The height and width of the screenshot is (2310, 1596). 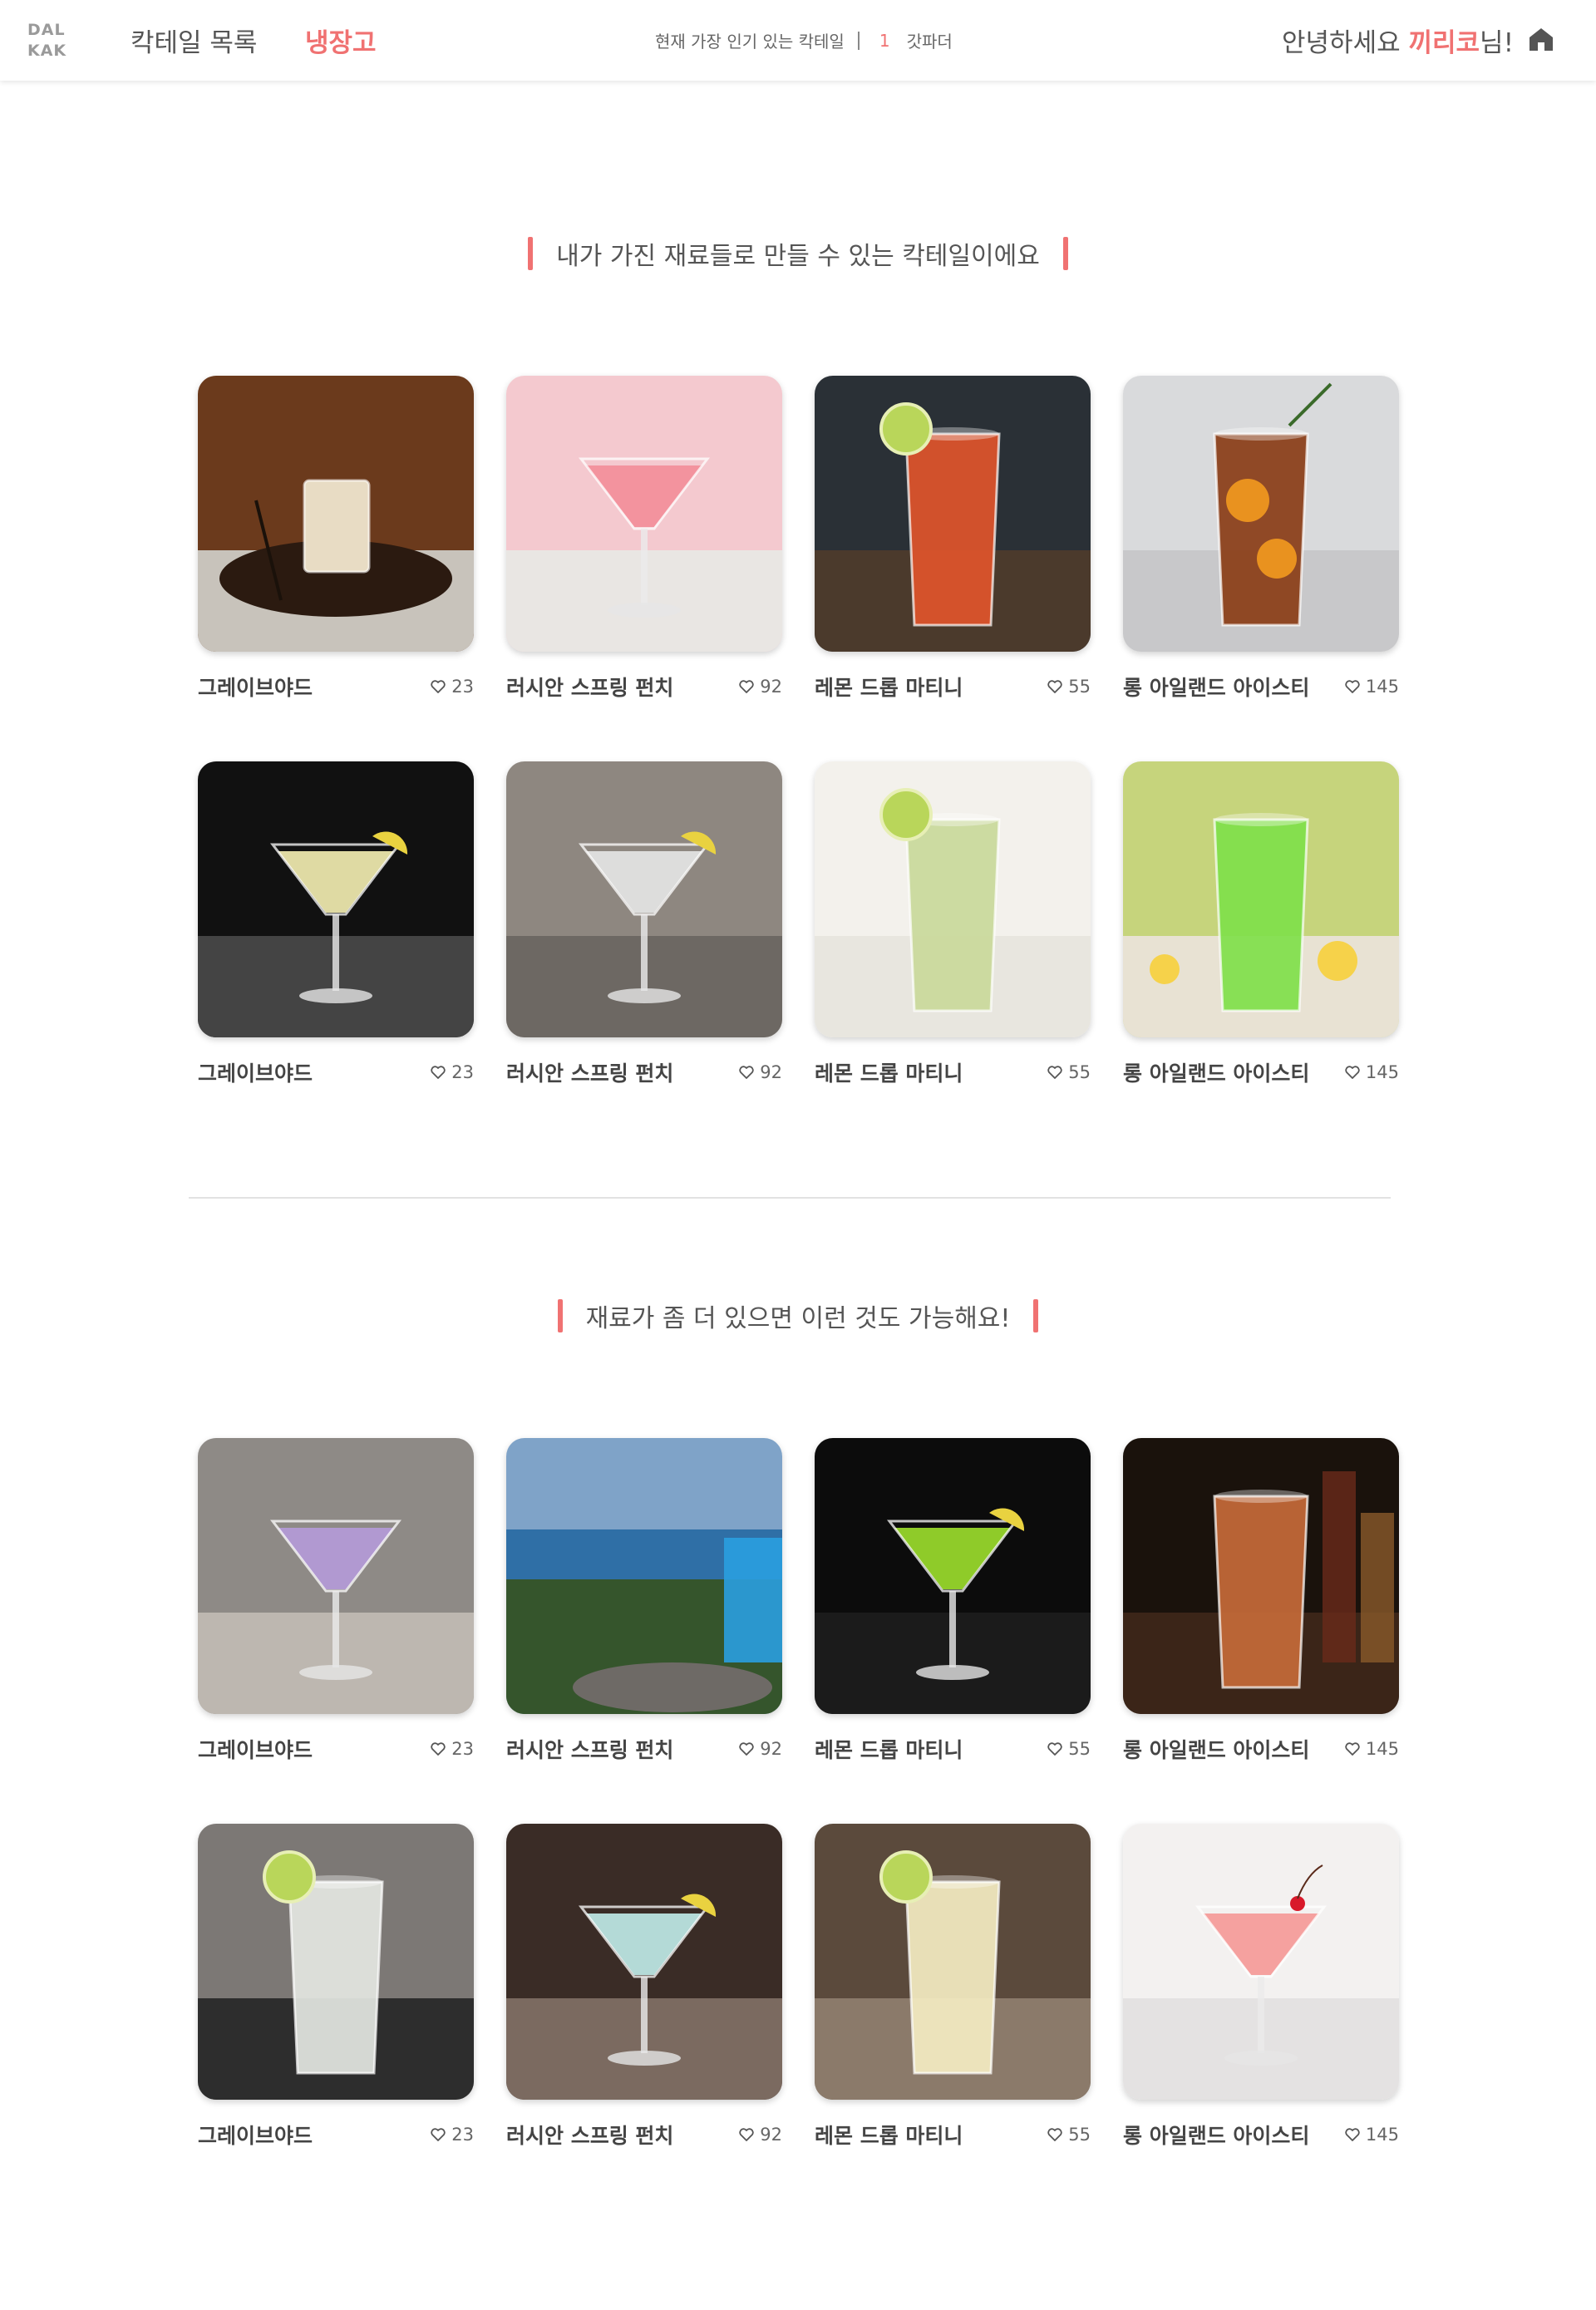 What do you see at coordinates (790, 1198) in the screenshot?
I see `section-divider` at bounding box center [790, 1198].